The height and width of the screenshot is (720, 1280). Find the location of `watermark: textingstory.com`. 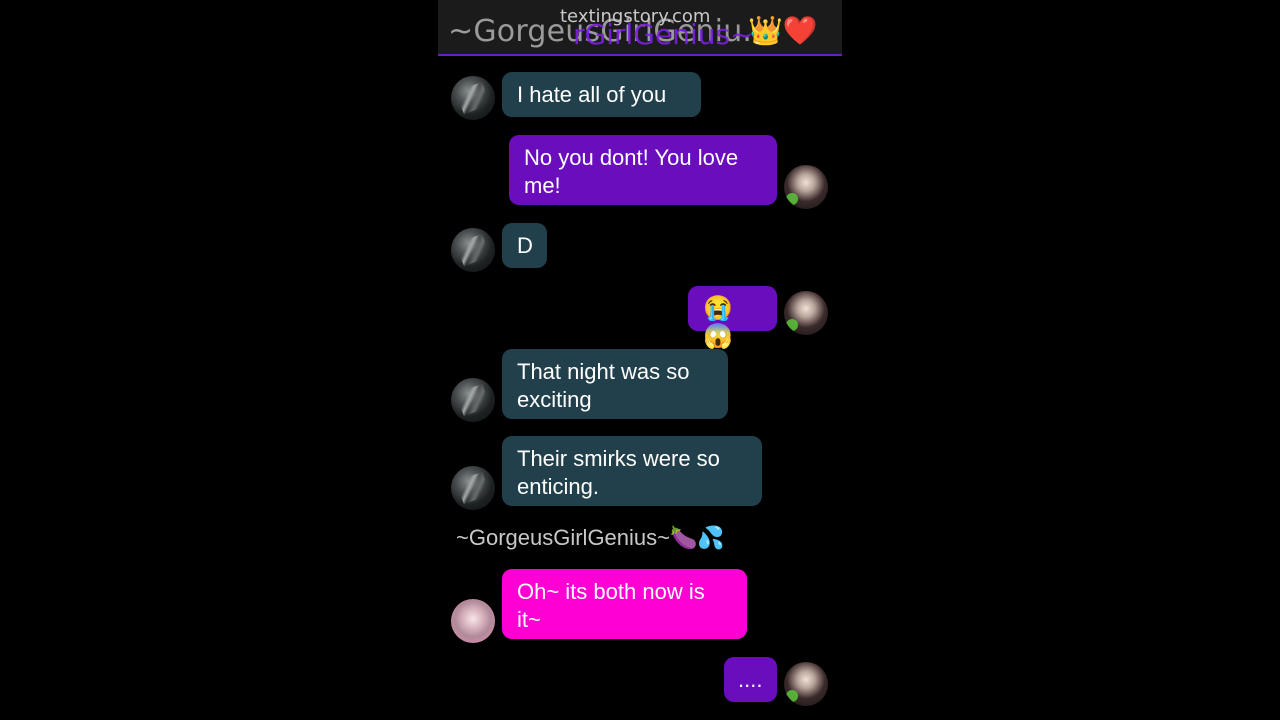

watermark: textingstory.com is located at coordinates (635, 16).